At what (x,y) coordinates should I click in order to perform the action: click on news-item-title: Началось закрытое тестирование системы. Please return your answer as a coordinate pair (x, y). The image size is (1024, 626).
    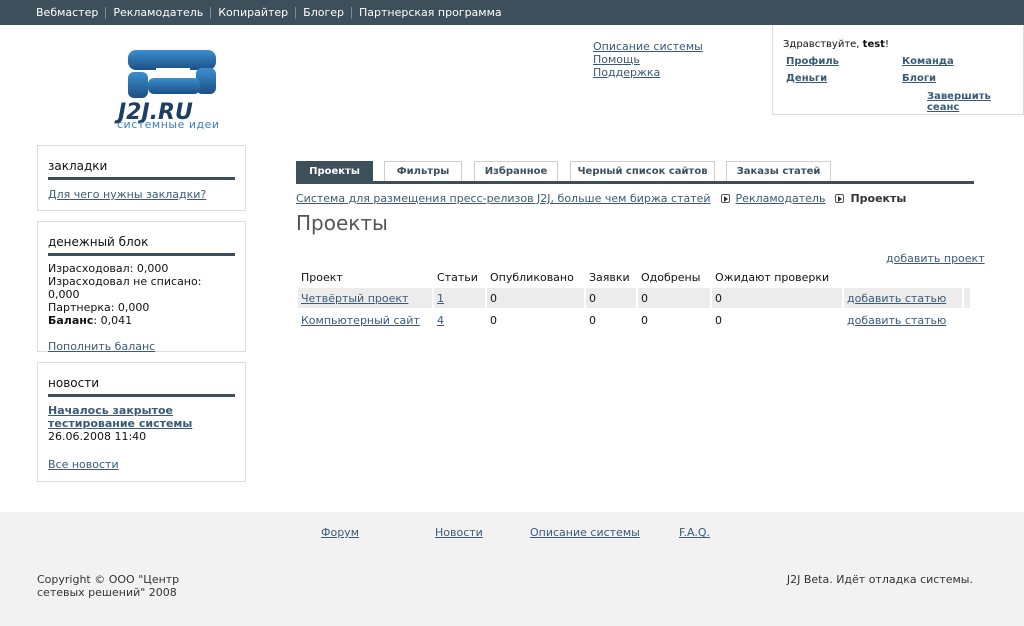
    Looking at the image, I should click on (120, 417).